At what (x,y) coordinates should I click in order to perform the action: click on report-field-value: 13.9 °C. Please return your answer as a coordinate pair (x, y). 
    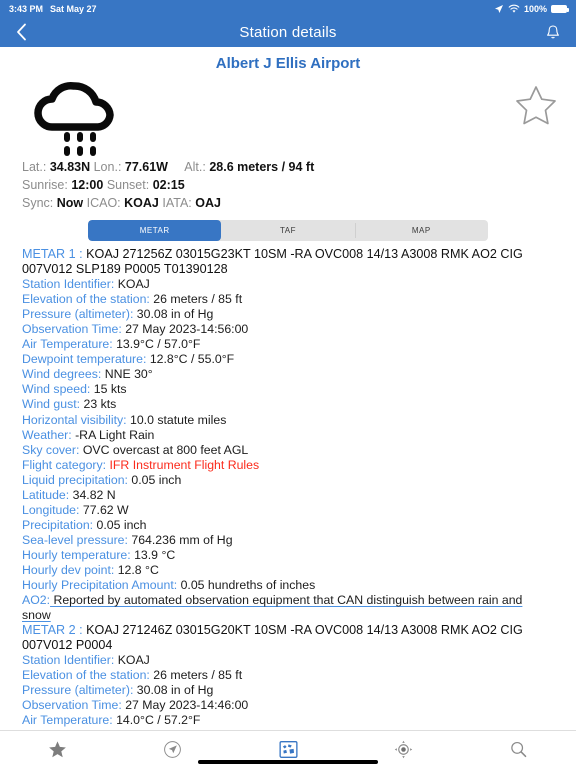
    Looking at the image, I should click on (153, 554).